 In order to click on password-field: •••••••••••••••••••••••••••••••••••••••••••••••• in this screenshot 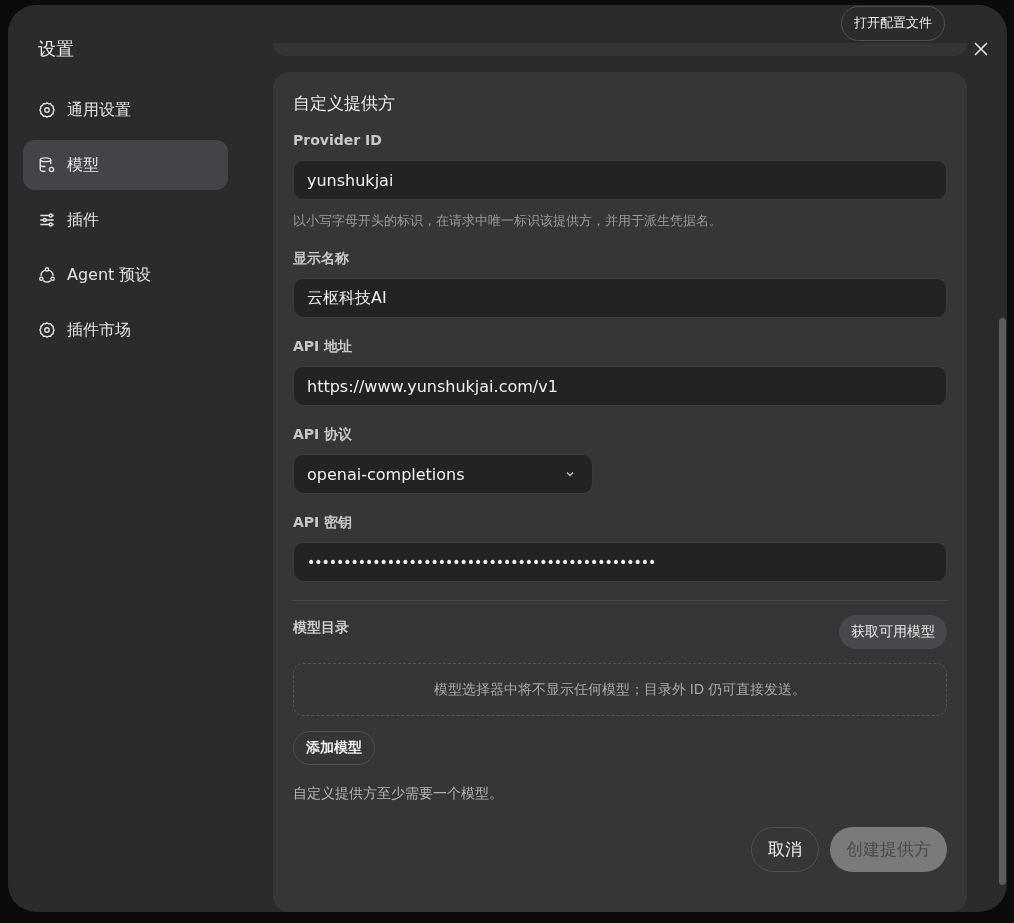, I will do `click(620, 562)`.